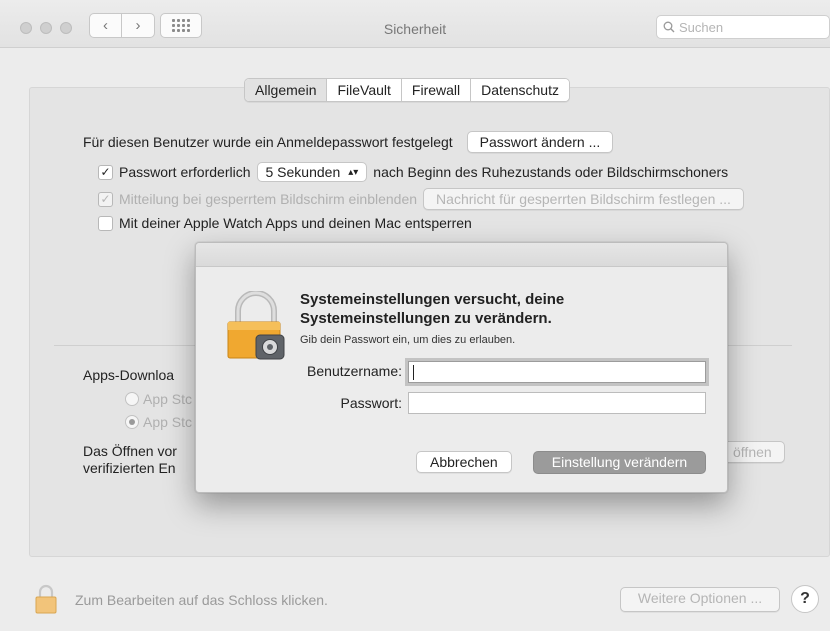 This screenshot has width=830, height=631. Describe the element at coordinates (435, 90) in the screenshot. I see `tab-firewall: Firewall` at that location.